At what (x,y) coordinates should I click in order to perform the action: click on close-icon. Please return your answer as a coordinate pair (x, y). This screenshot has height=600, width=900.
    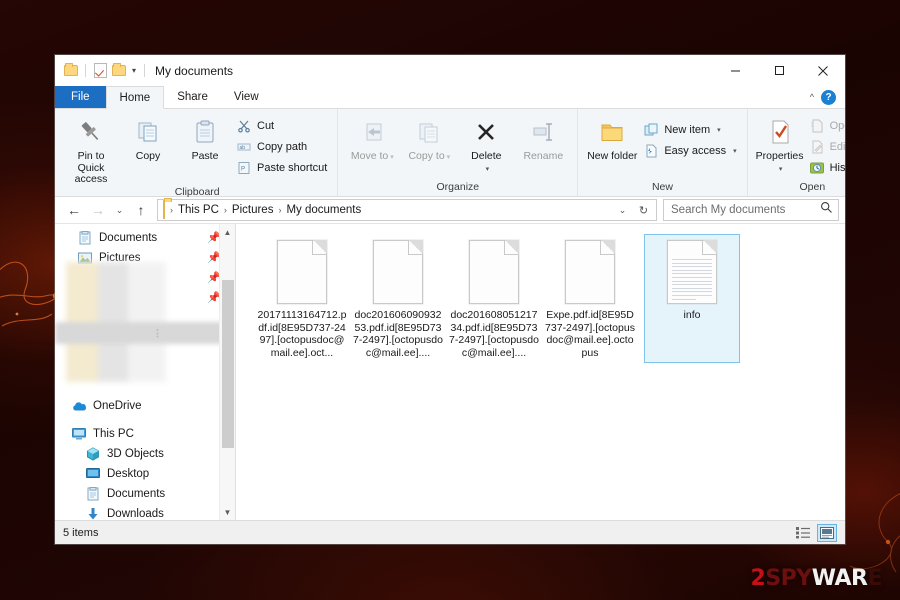
    Looking at the image, I should click on (823, 70).